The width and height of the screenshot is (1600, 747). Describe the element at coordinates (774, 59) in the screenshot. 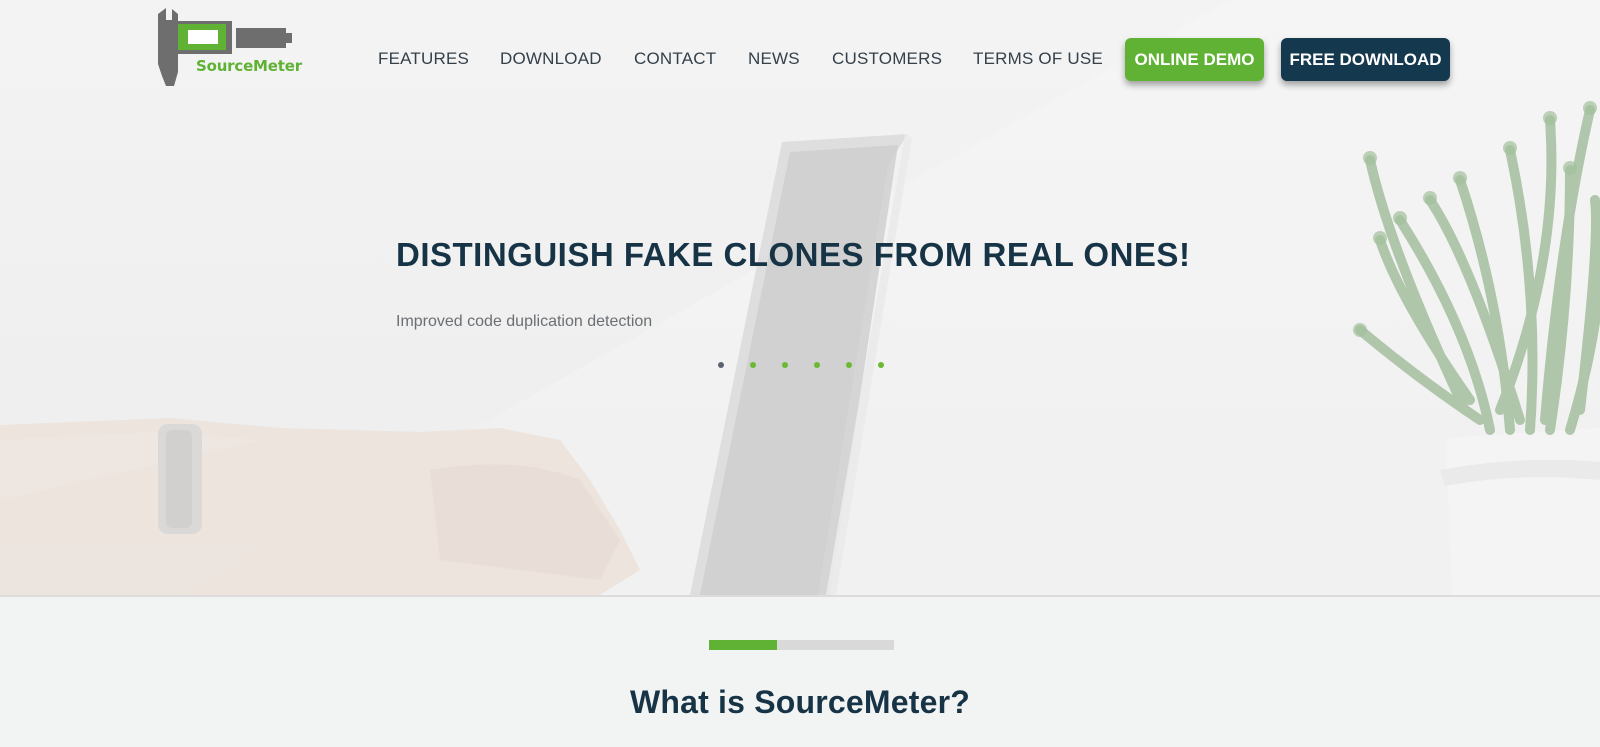

I see `nav-news: NEWS` at that location.